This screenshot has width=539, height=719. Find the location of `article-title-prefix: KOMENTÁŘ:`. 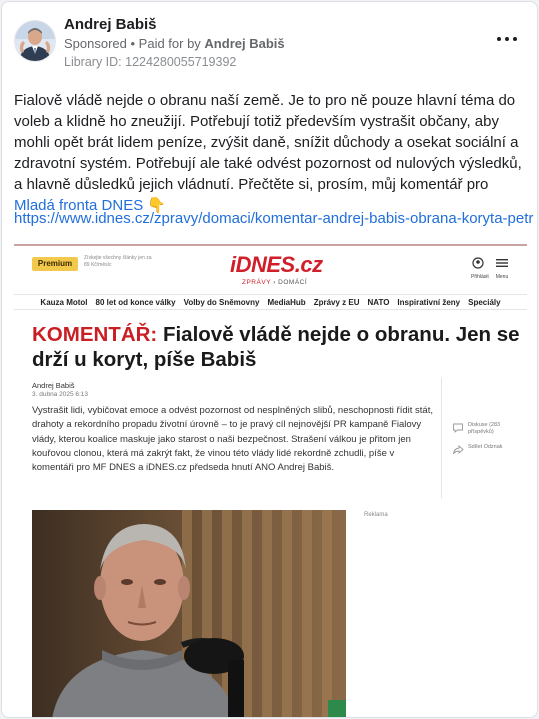

article-title-prefix: KOMENTÁŘ: is located at coordinates (95, 334).